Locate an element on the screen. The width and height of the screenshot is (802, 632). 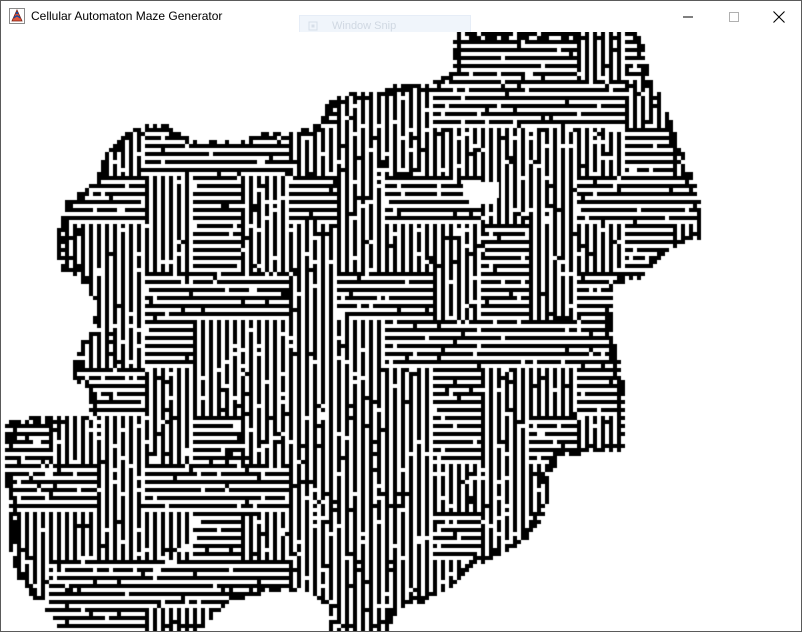
window-title: Cellular Automaton Maze Generator is located at coordinates (127, 16).